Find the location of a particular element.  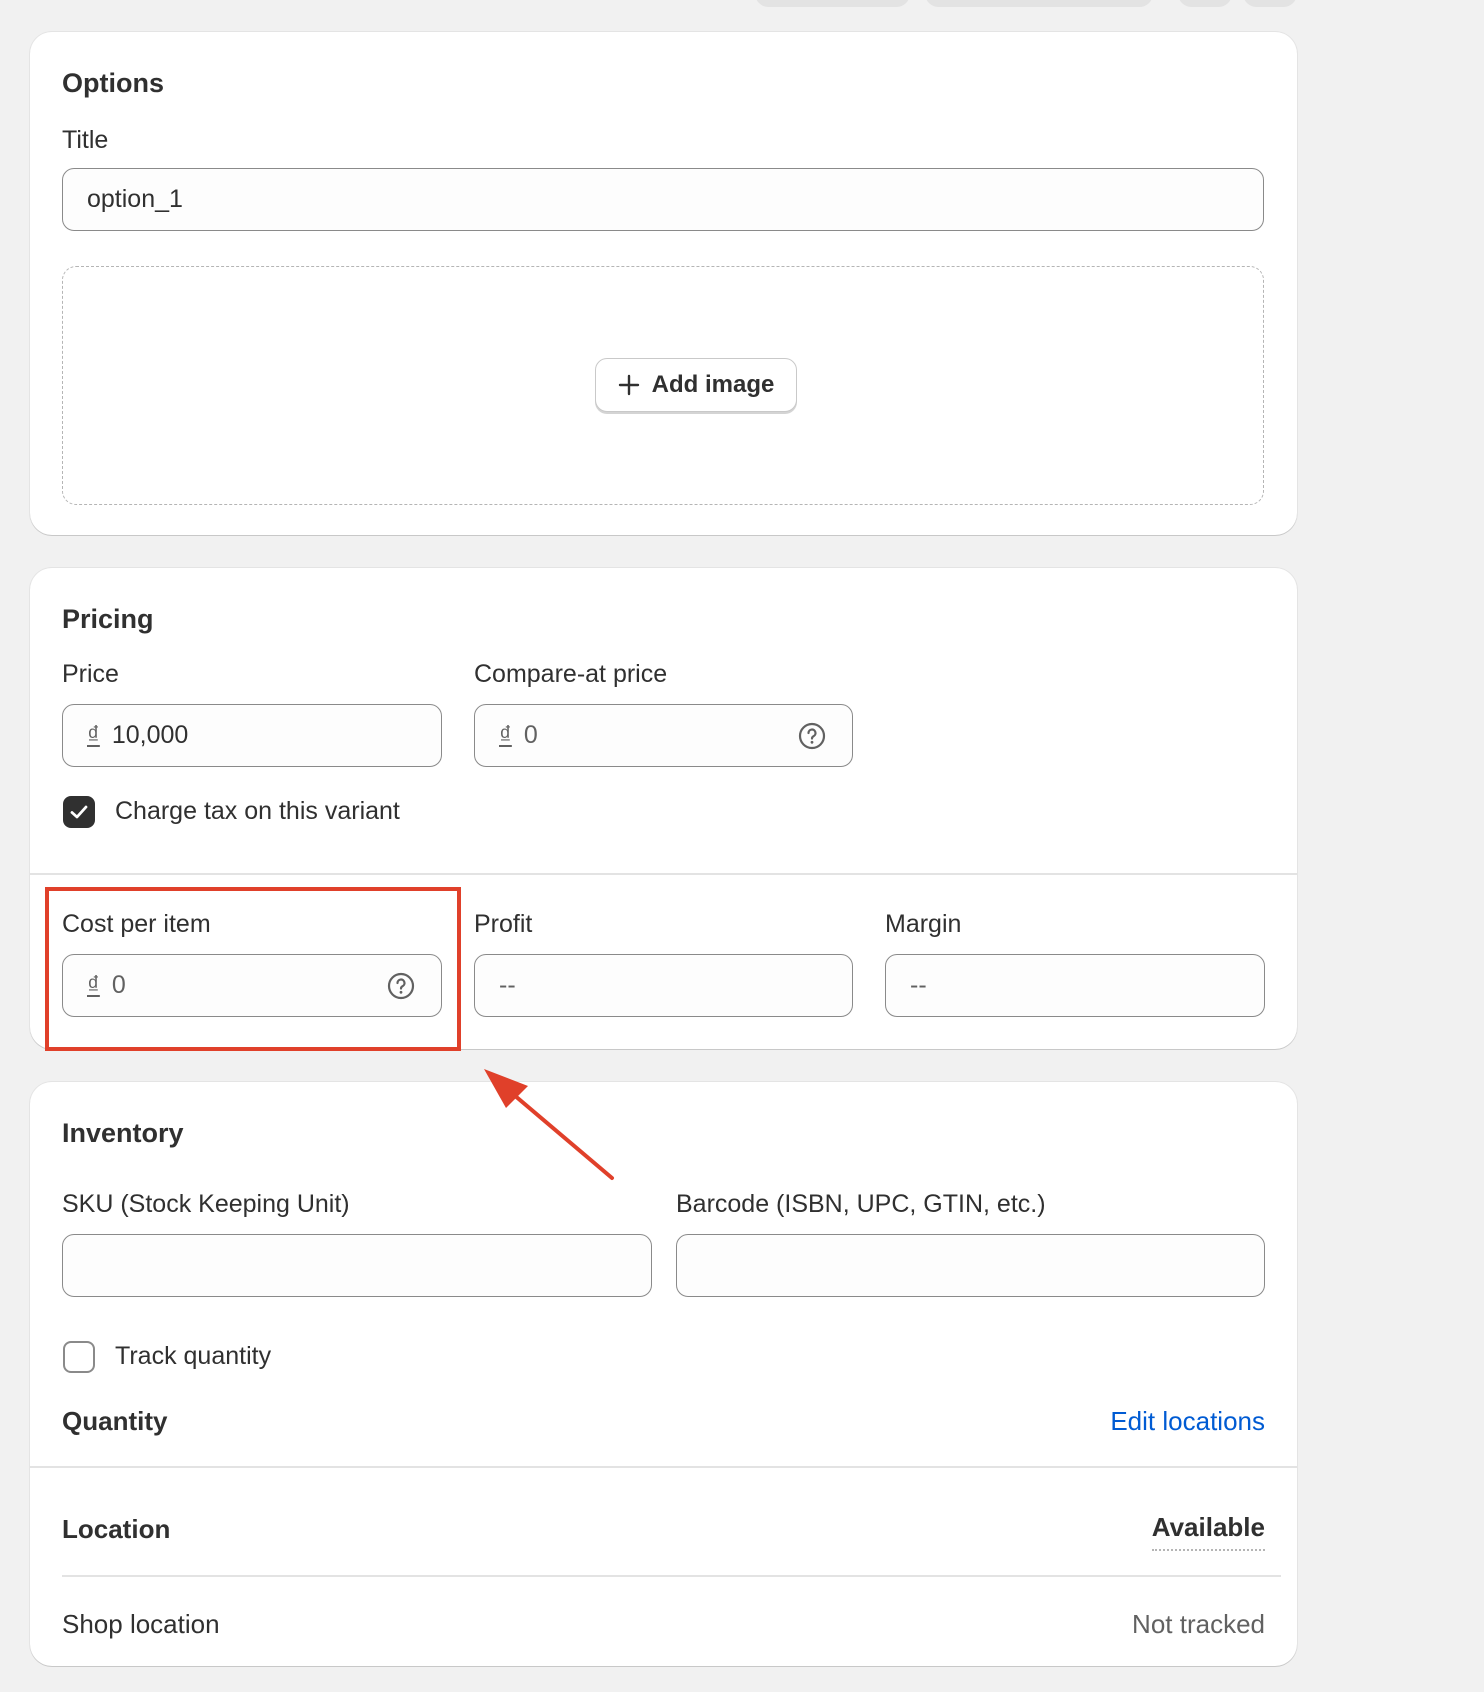

add-image-button: Add image is located at coordinates (696, 385).